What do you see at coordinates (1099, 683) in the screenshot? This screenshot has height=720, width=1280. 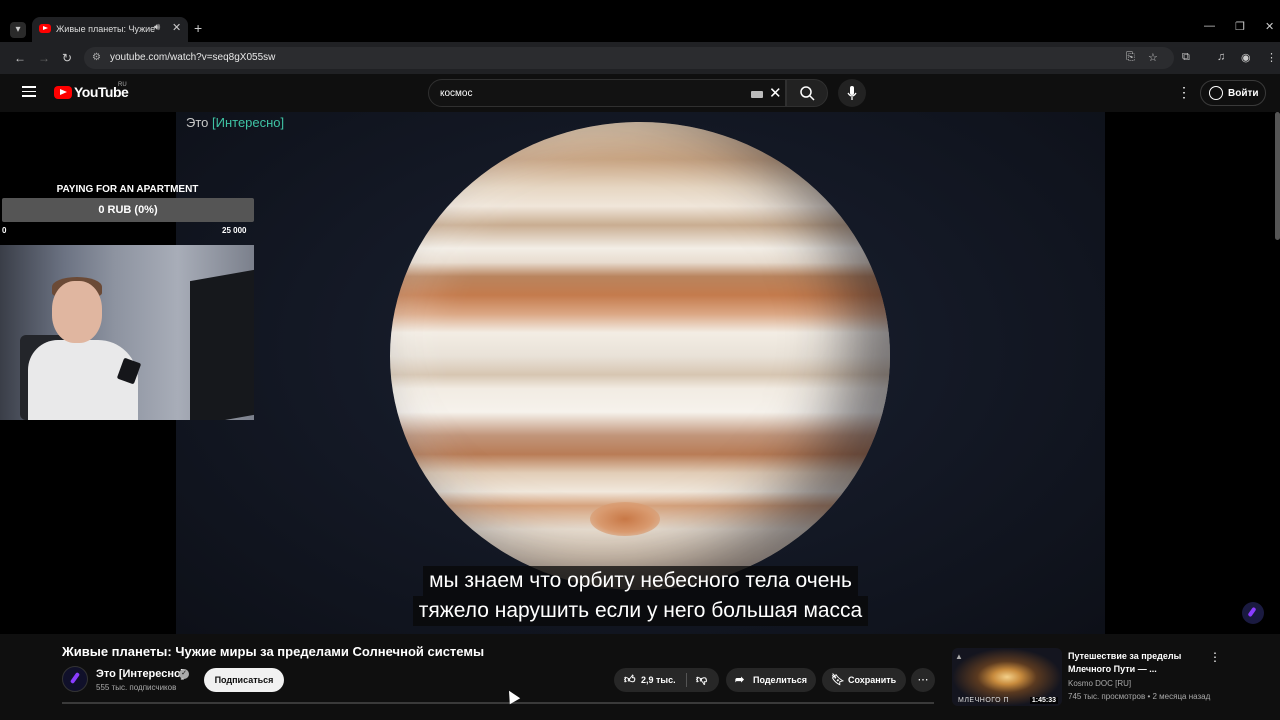 I see `recommended-channel: Kosmo DOC [RU]` at bounding box center [1099, 683].